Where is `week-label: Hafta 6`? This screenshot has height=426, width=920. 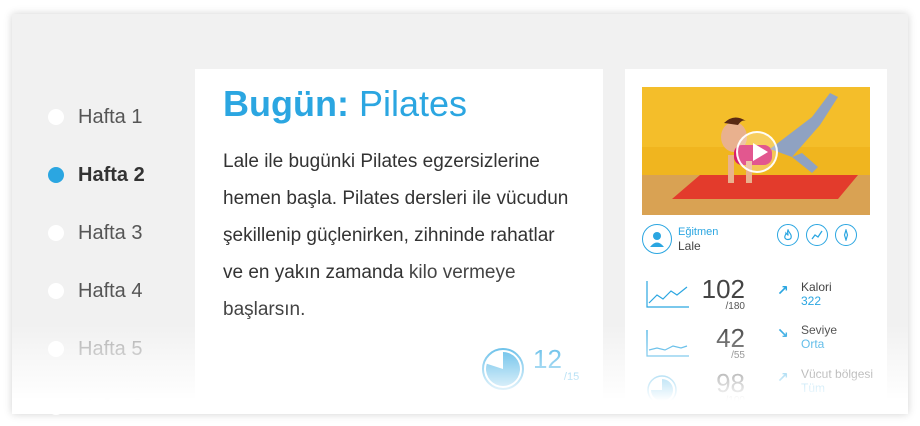 week-label: Hafta 6 is located at coordinates (110, 406).